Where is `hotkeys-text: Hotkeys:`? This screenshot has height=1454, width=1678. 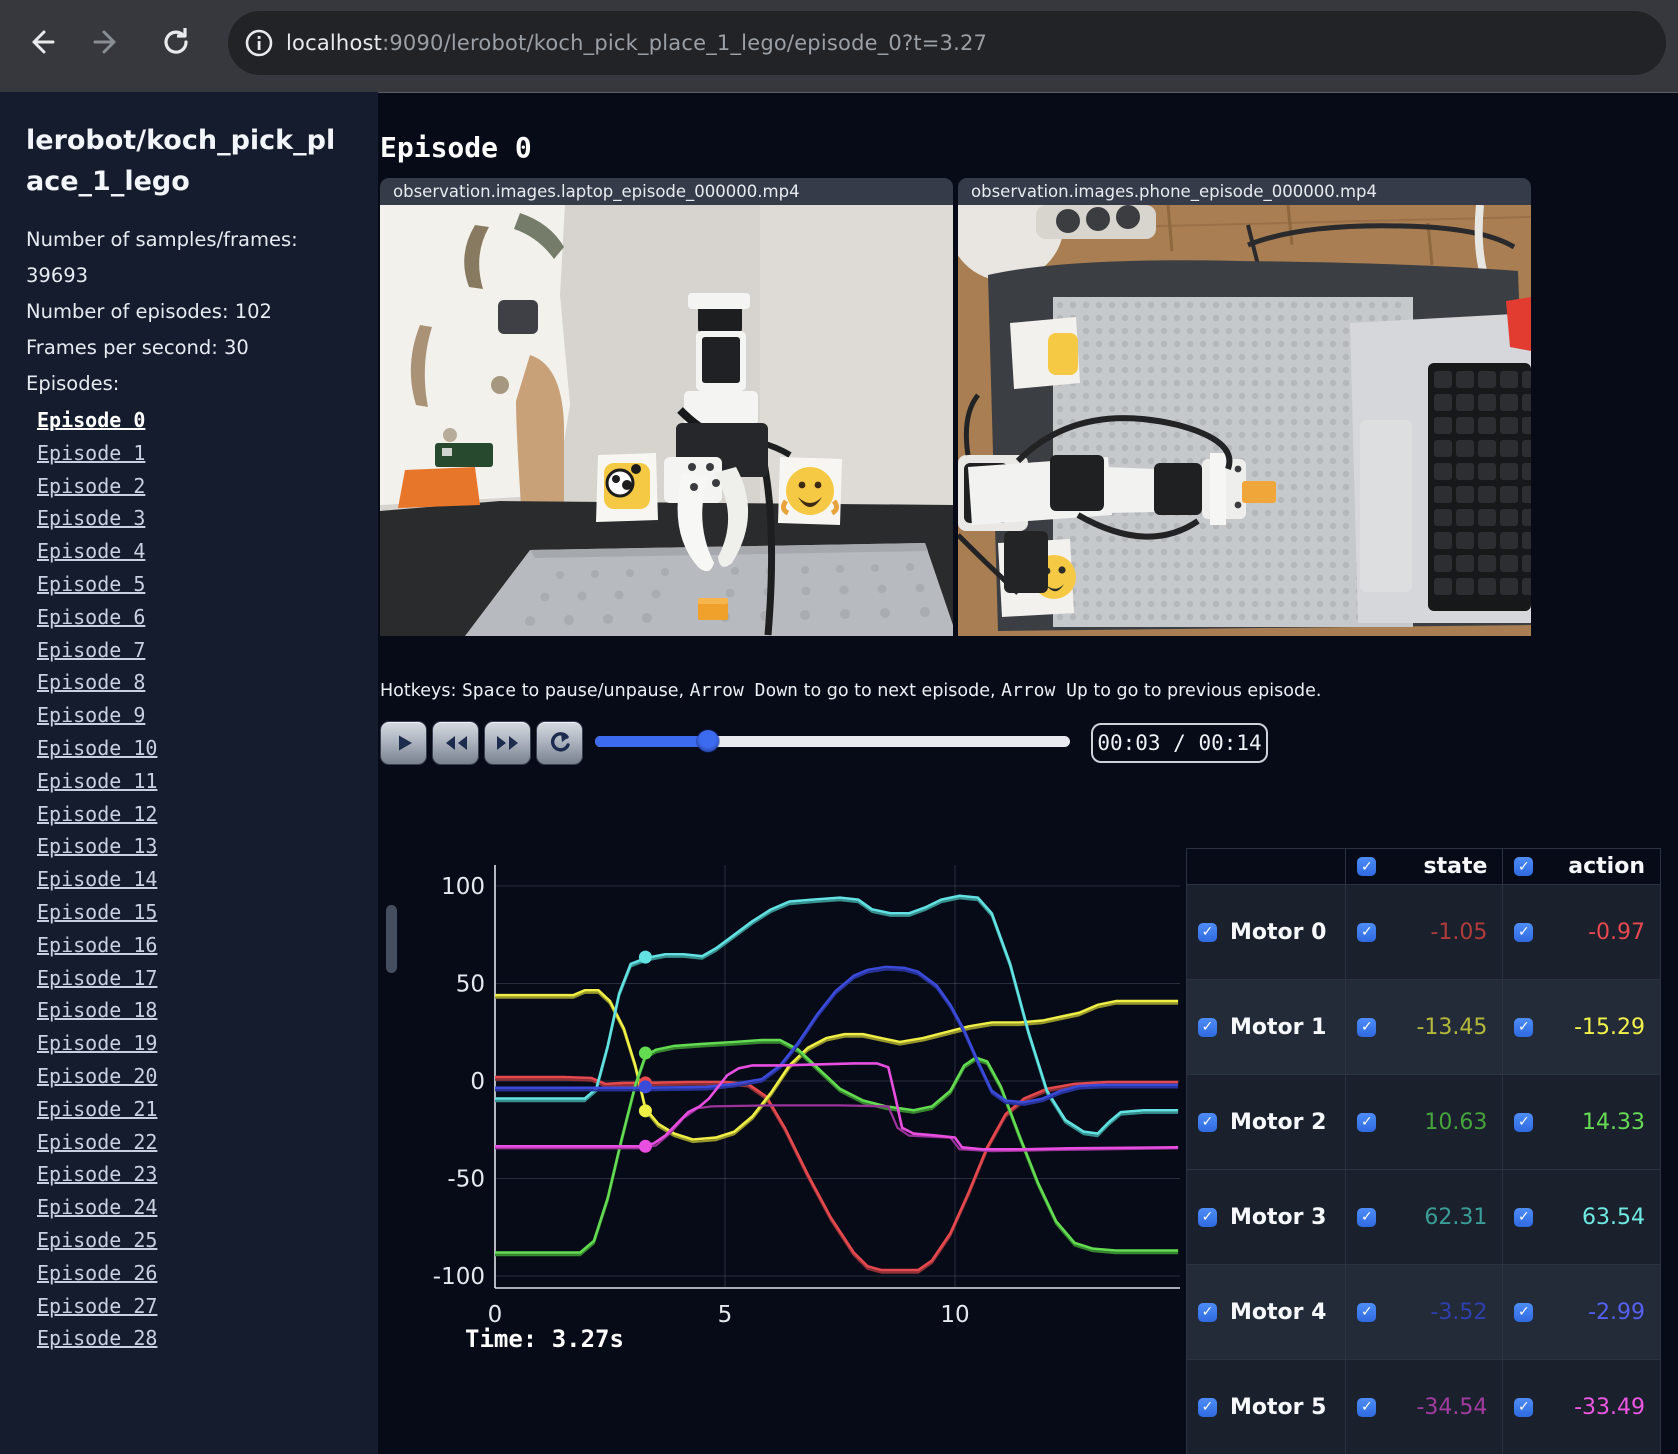
hotkeys-text: Hotkeys: is located at coordinates (421, 690).